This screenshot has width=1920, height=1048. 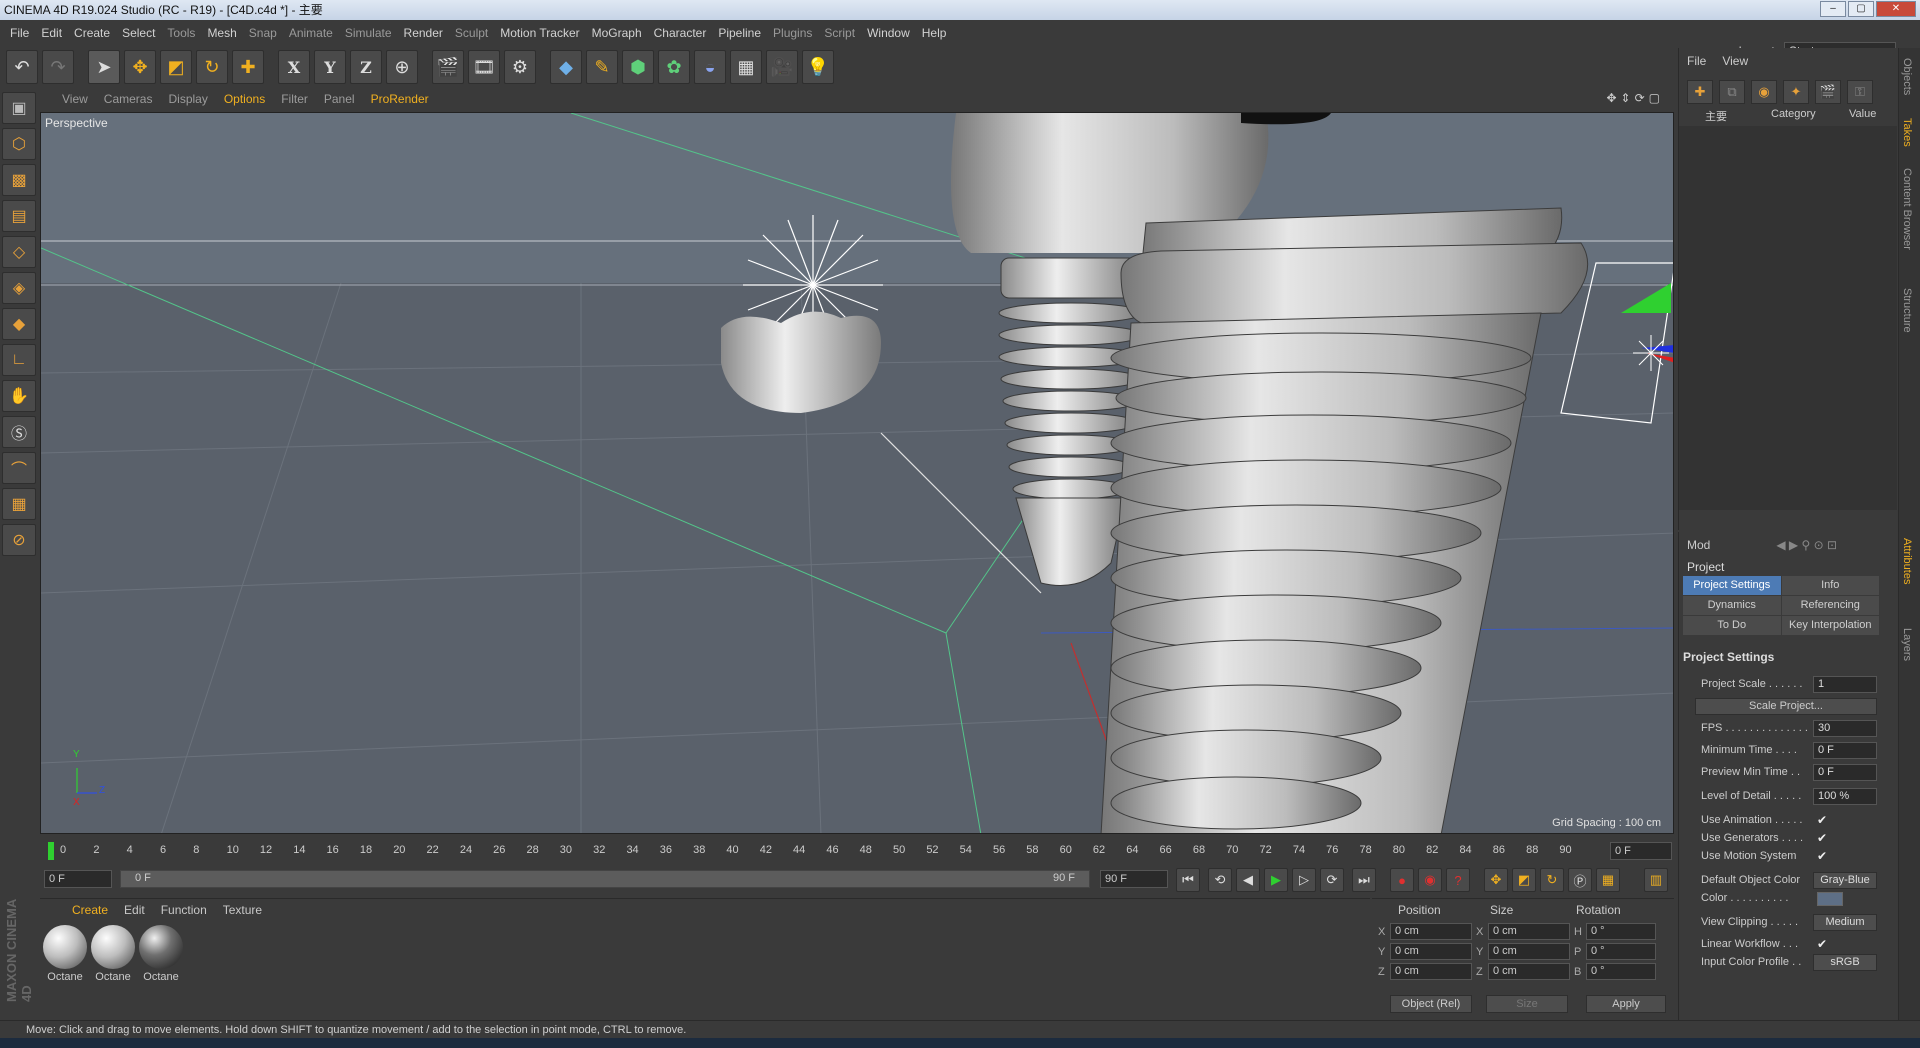 I want to click on coord-mode-dropdown: Object (Rel), so click(x=1431, y=1004).